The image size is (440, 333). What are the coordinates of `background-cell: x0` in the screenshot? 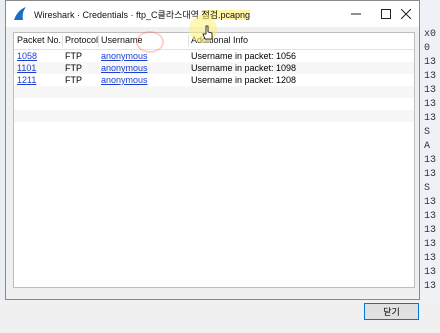 It's located at (430, 34).